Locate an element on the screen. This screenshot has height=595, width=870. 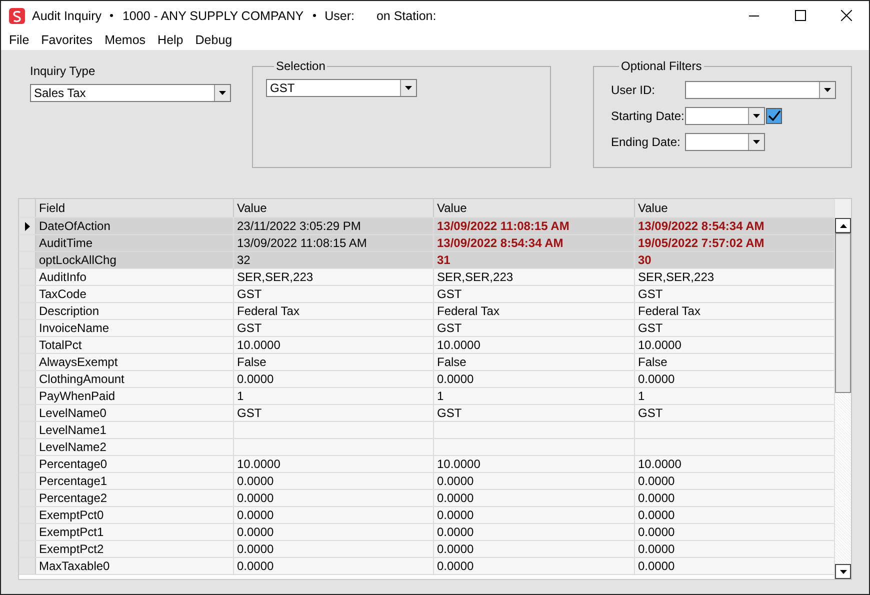
window-title: User: is located at coordinates (339, 15).